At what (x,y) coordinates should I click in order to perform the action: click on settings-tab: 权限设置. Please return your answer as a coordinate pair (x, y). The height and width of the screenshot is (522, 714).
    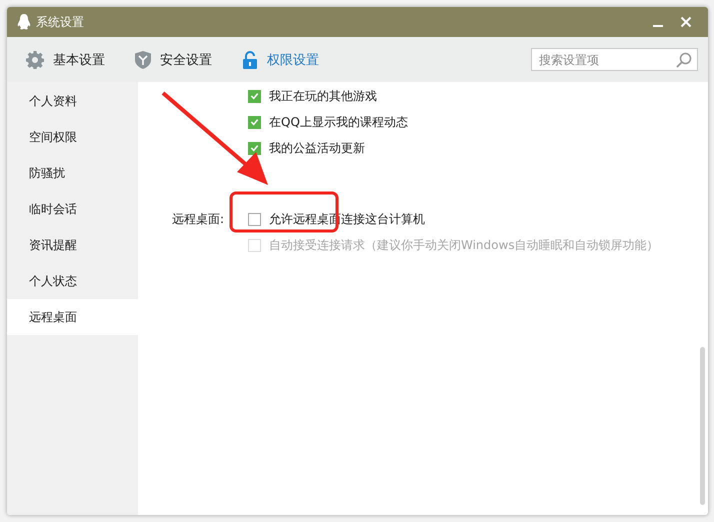
    Looking at the image, I should click on (280, 59).